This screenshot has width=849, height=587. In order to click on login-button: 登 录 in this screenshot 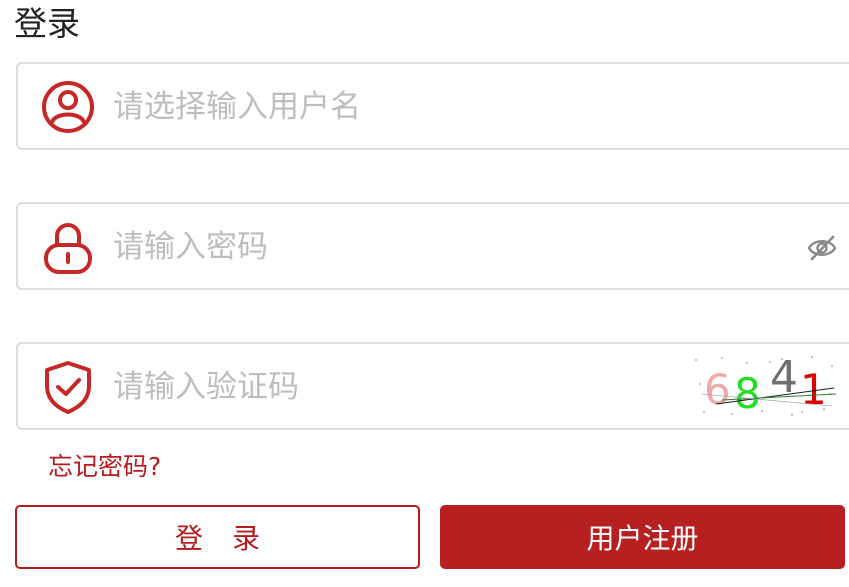, I will do `click(217, 537)`.